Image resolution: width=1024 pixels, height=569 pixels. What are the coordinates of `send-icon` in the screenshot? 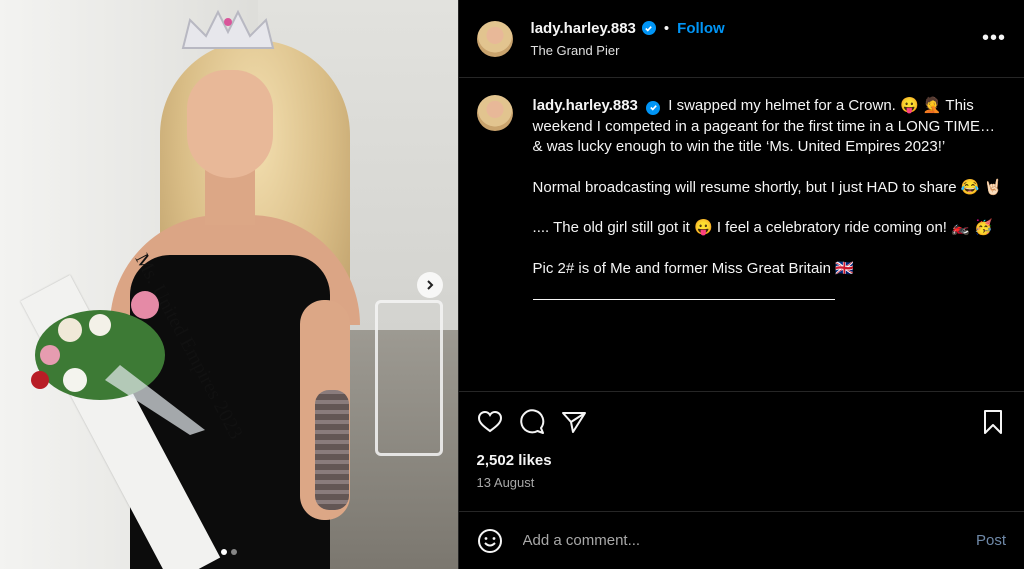 It's located at (573, 422).